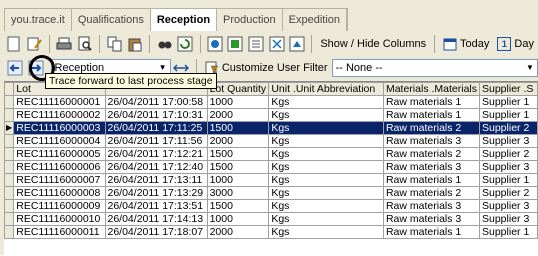  What do you see at coordinates (59, 232) in the screenshot?
I see `table-cell: REC11116000011` at bounding box center [59, 232].